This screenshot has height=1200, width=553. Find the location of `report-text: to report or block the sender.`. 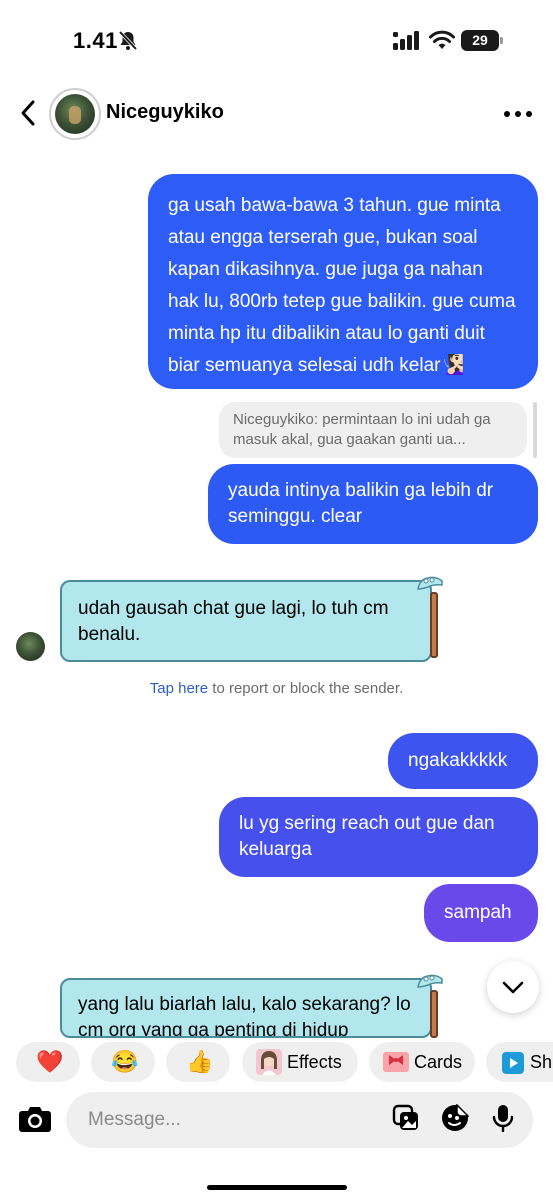

report-text: to report or block the sender. is located at coordinates (306, 688).